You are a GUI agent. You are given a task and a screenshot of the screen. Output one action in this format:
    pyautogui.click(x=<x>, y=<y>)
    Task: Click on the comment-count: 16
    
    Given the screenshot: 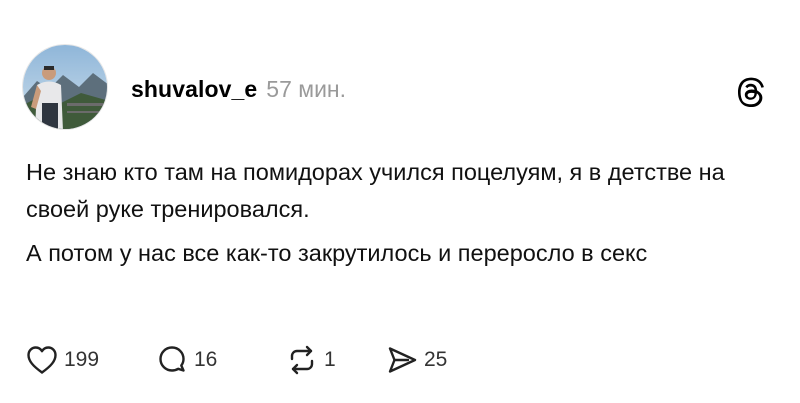 What is the action you would take?
    pyautogui.click(x=206, y=359)
    